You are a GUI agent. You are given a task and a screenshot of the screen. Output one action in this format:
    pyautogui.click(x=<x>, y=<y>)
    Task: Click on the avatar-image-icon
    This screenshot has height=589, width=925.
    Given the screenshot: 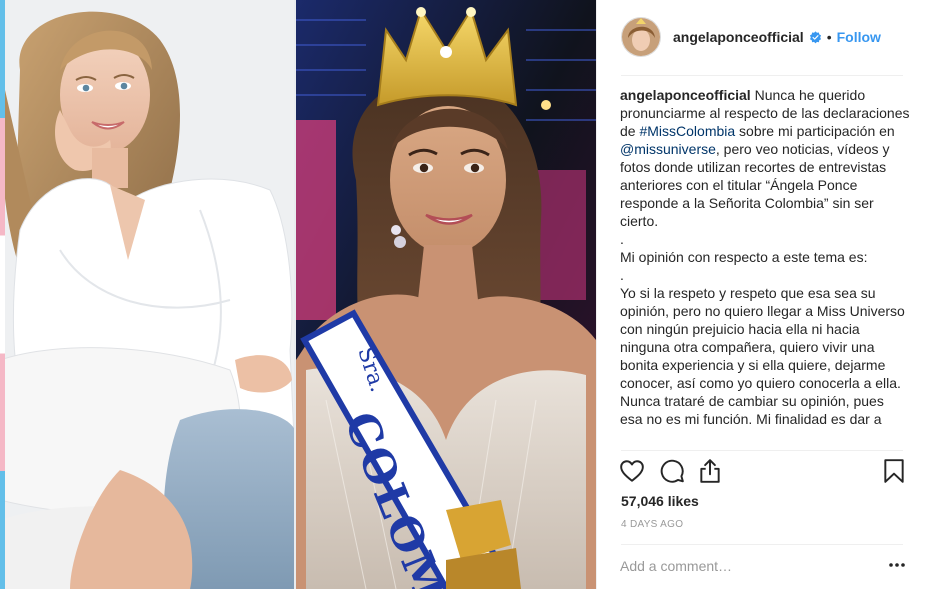 What is the action you would take?
    pyautogui.click(x=641, y=37)
    